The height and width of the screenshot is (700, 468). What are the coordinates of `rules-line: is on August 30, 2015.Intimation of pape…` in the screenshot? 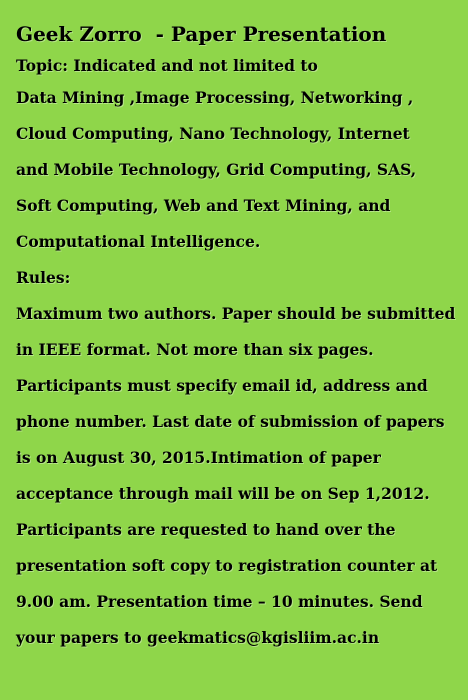 It's located at (198, 457).